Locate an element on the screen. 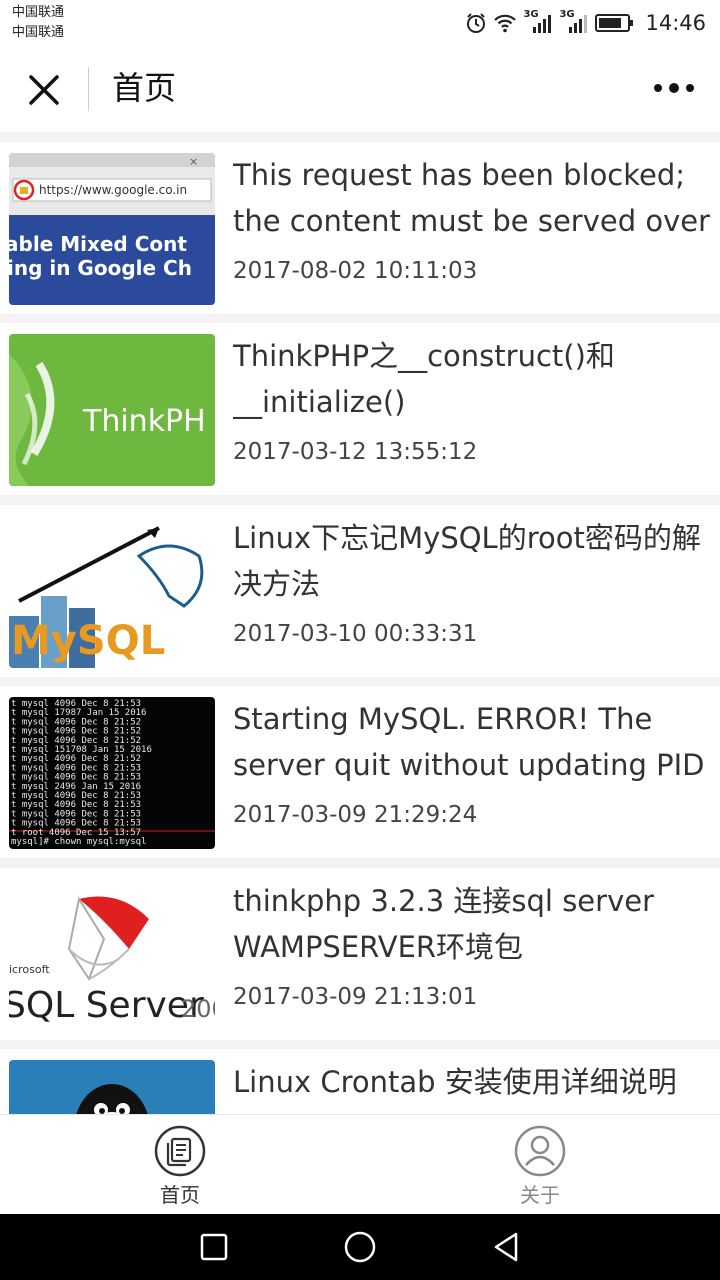  signal-3g-icon-2: 3G is located at coordinates (574, 22).